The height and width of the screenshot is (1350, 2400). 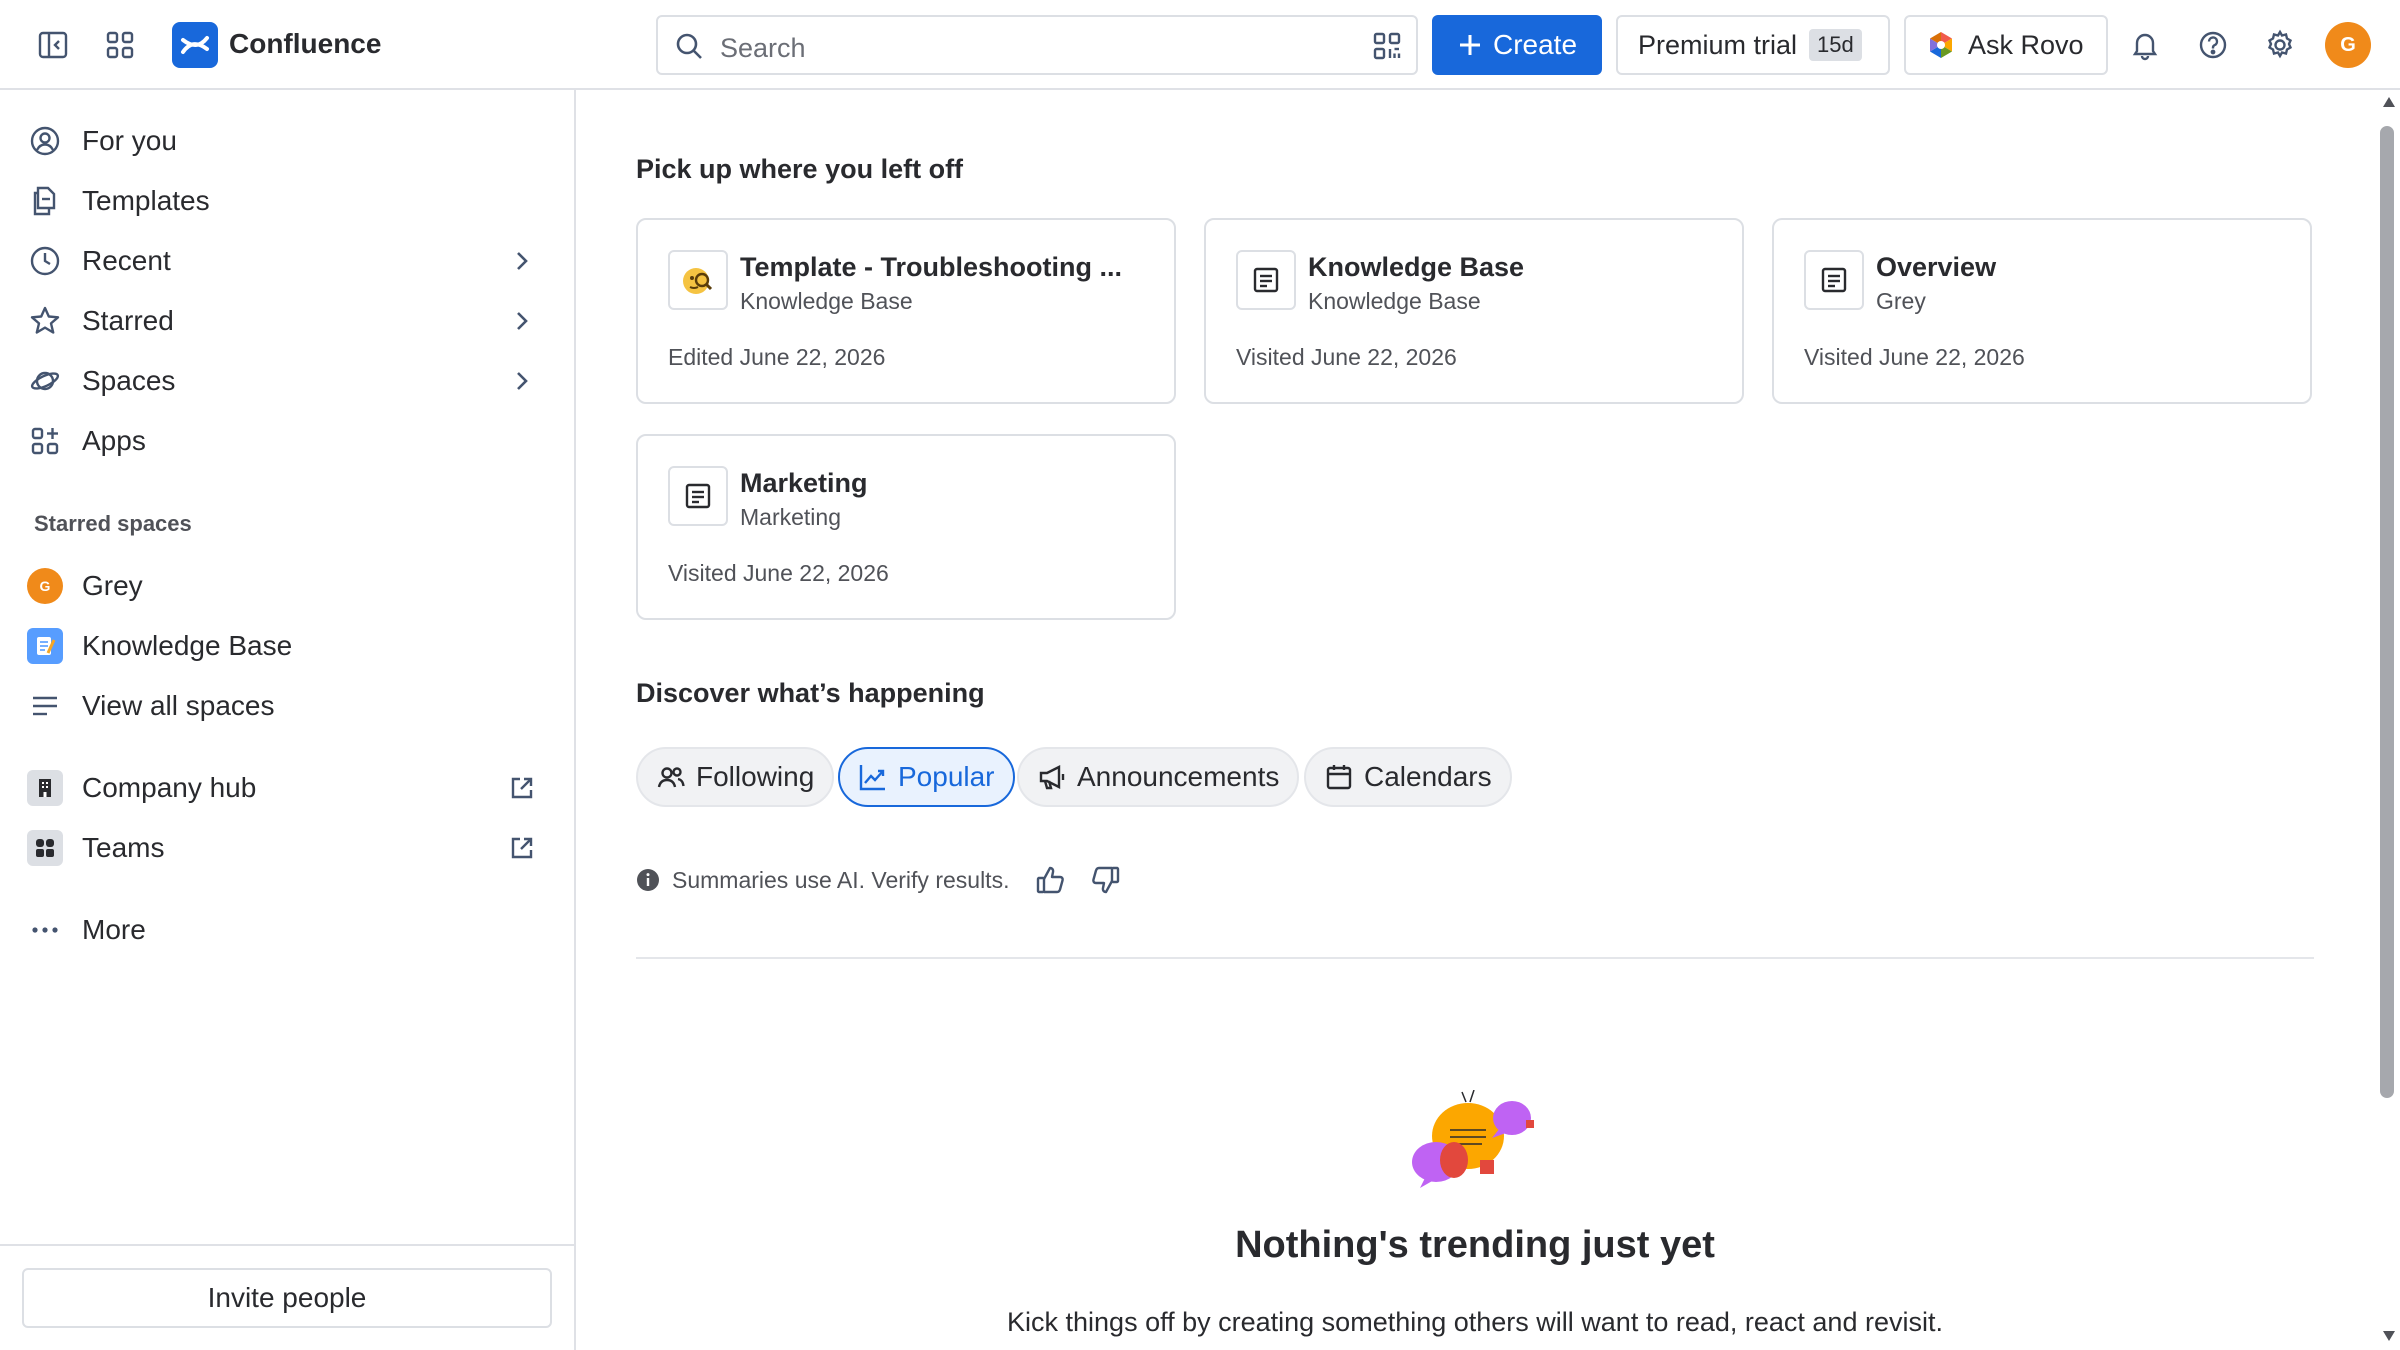 What do you see at coordinates (1339, 777) in the screenshot?
I see `calendar-icon` at bounding box center [1339, 777].